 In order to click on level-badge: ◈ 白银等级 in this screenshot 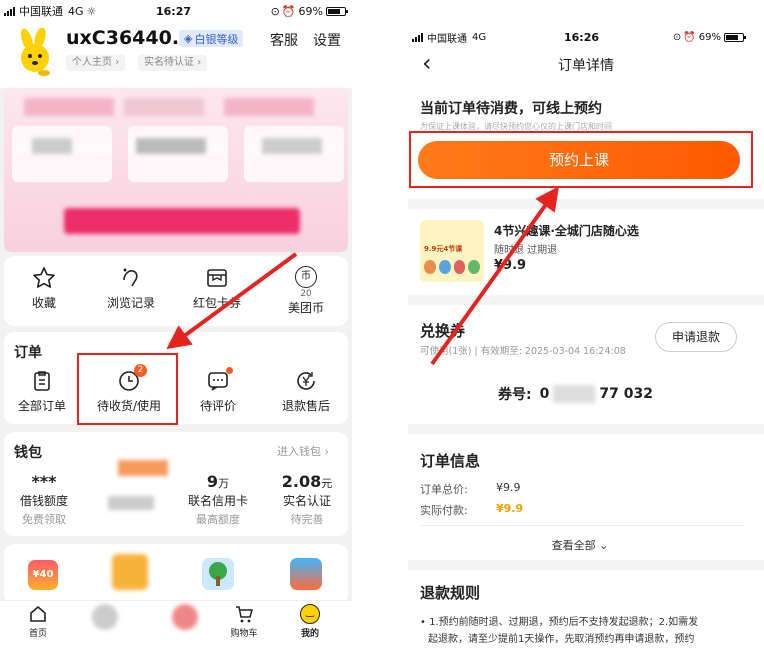, I will do `click(211, 38)`.